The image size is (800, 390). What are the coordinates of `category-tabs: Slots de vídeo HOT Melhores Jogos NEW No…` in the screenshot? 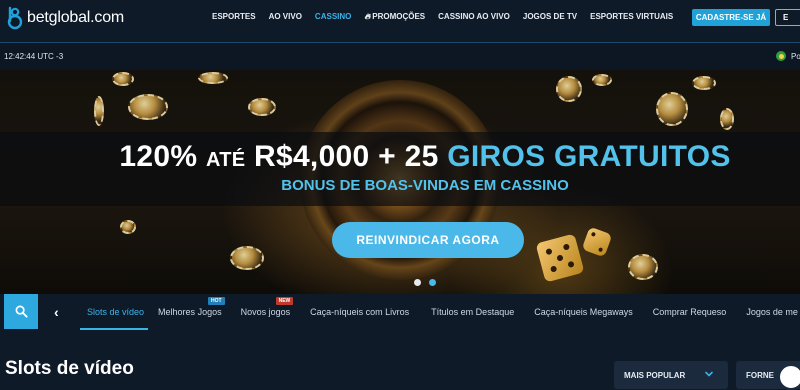 It's located at (439, 313).